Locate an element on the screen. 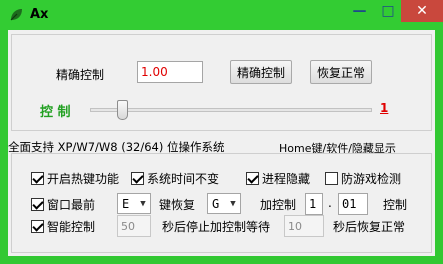 The height and width of the screenshot is (264, 443). close-button: ✕ is located at coordinates (422, 11).